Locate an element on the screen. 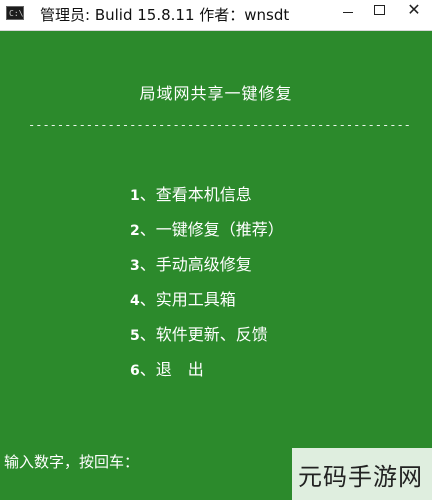  minimize-icon is located at coordinates (348, 12).